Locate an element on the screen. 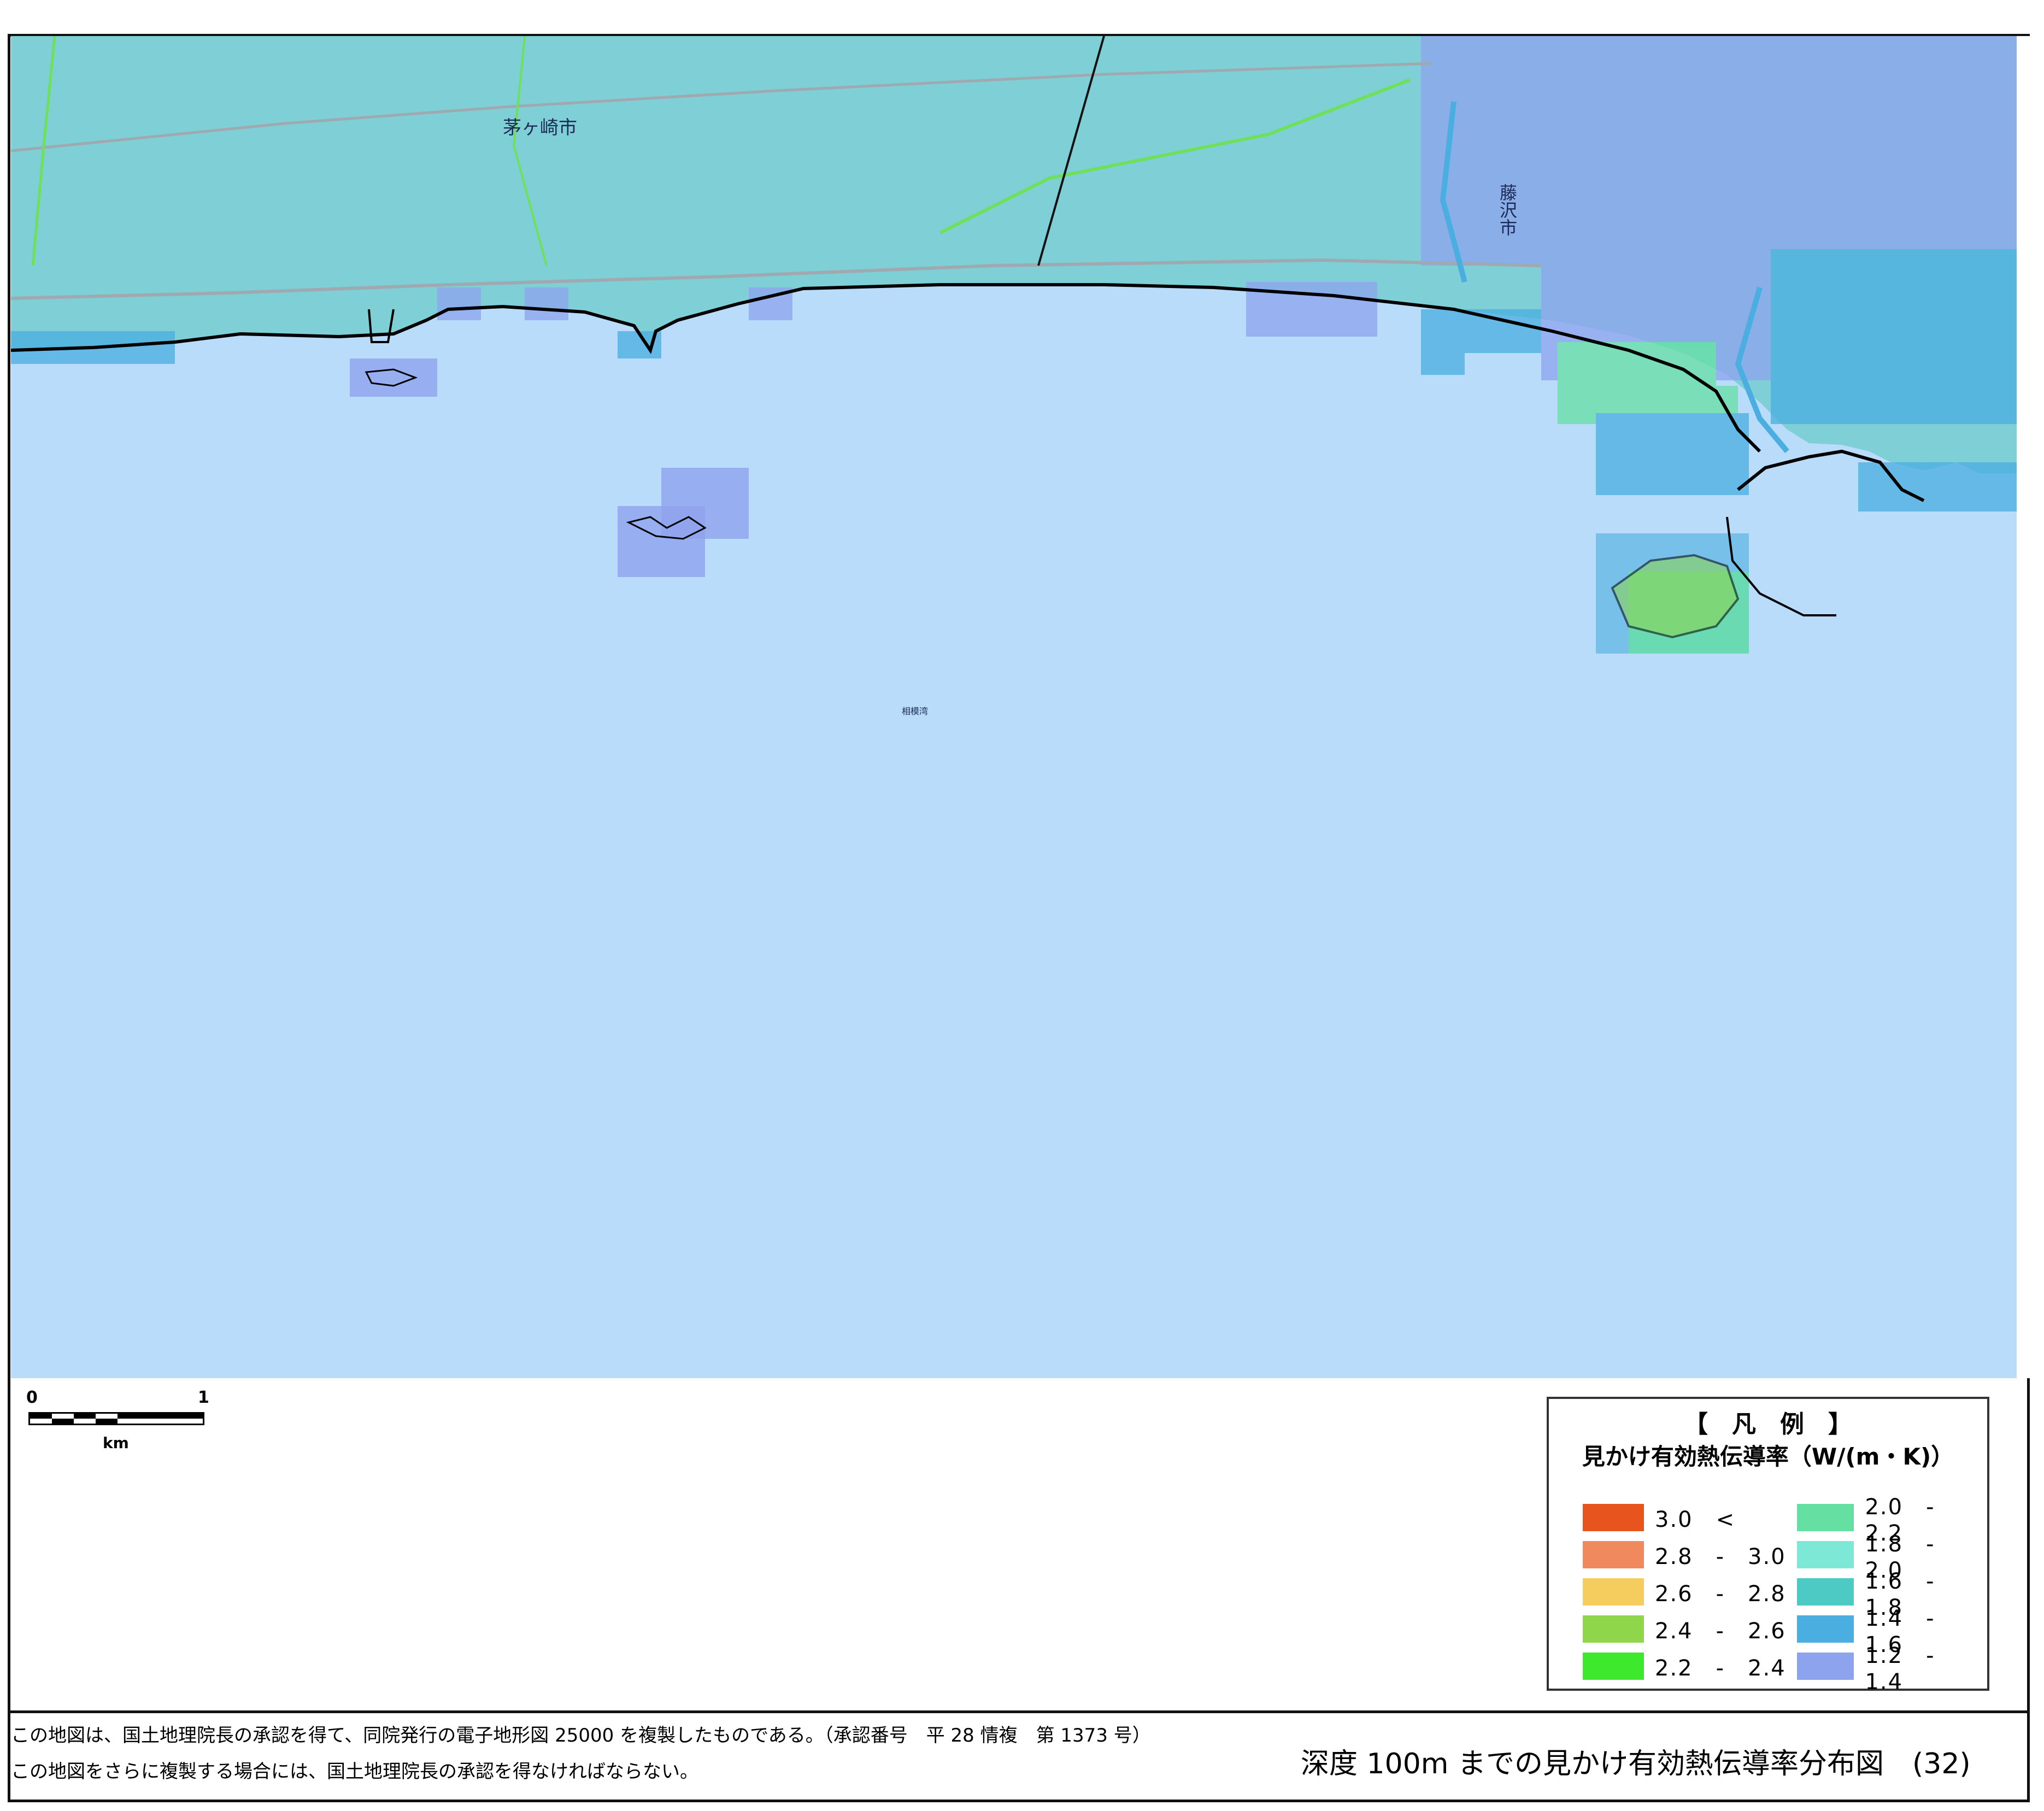  legend-item: 3.0 < is located at coordinates (1659, 1517).